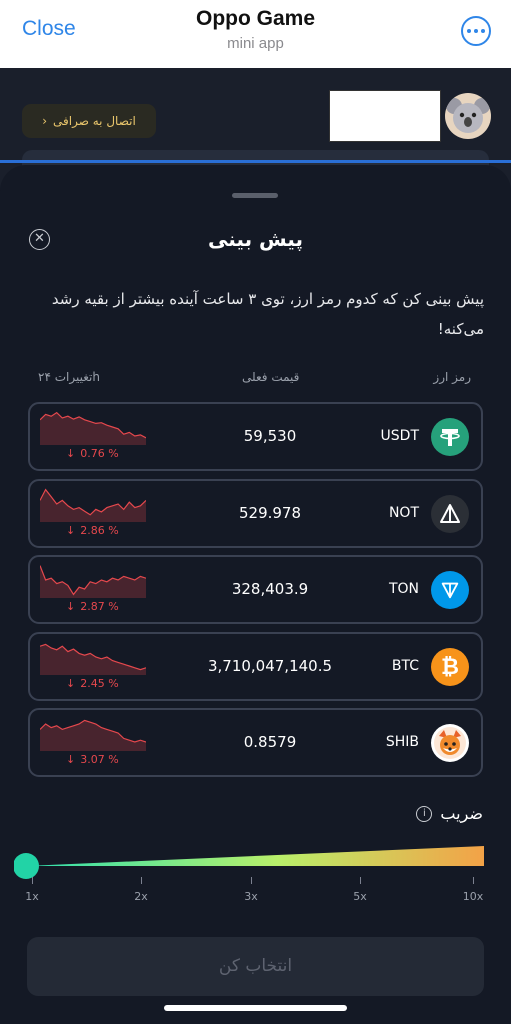 The width and height of the screenshot is (511, 1024). Describe the element at coordinates (452, 377) in the screenshot. I see `header-coin: رمز ارز` at that location.